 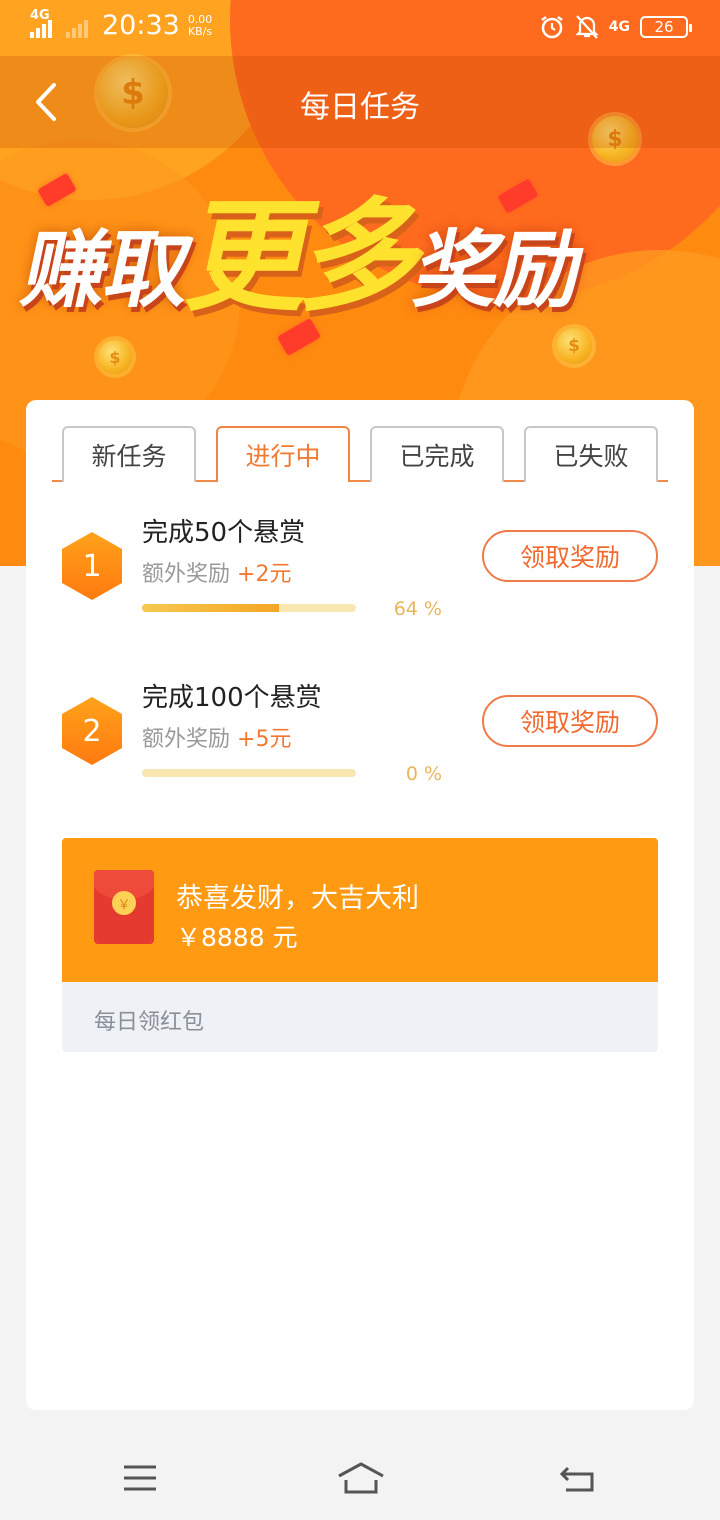 What do you see at coordinates (200, 31) in the screenshot?
I see `speed-unit: KB/s` at bounding box center [200, 31].